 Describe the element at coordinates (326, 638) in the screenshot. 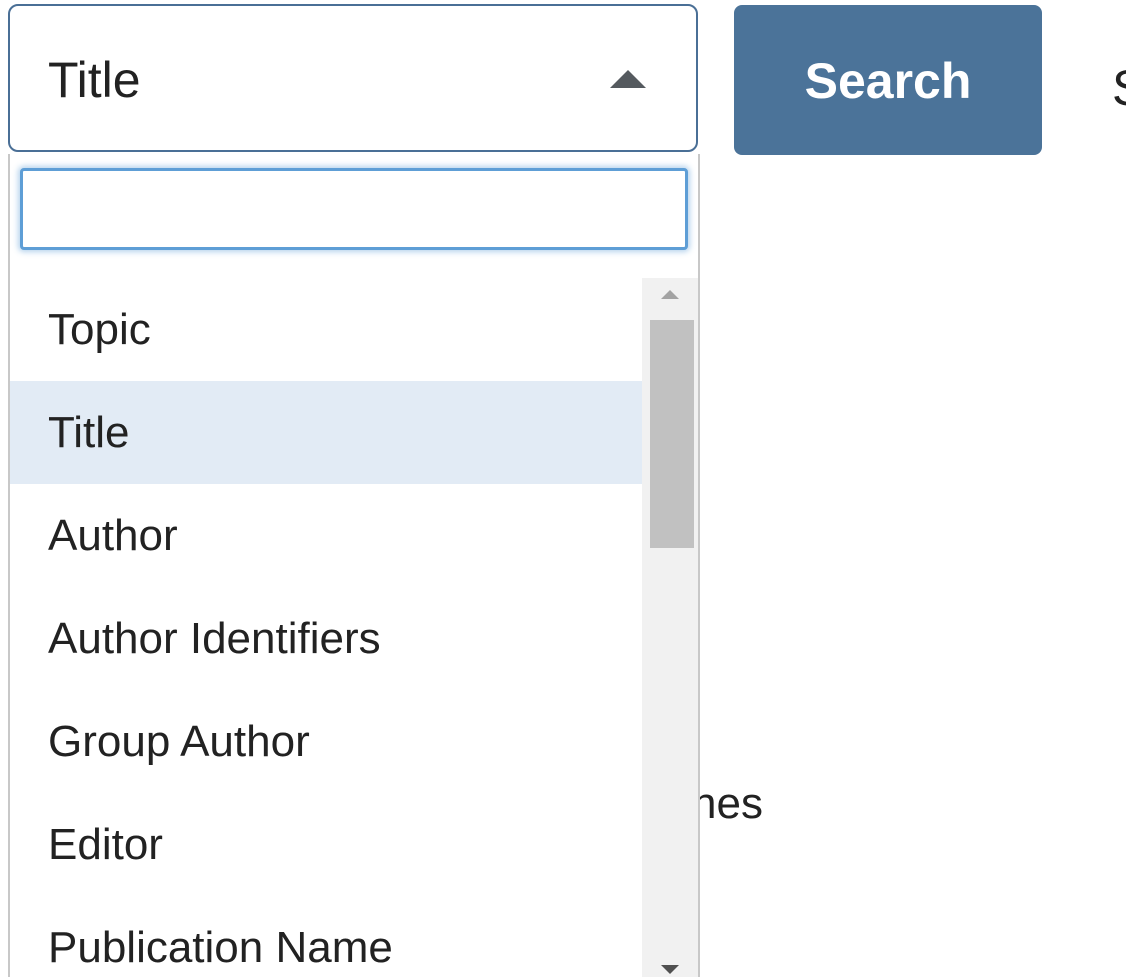

I see `dropdown-option-author-identifiers: Author Identifiers` at that location.